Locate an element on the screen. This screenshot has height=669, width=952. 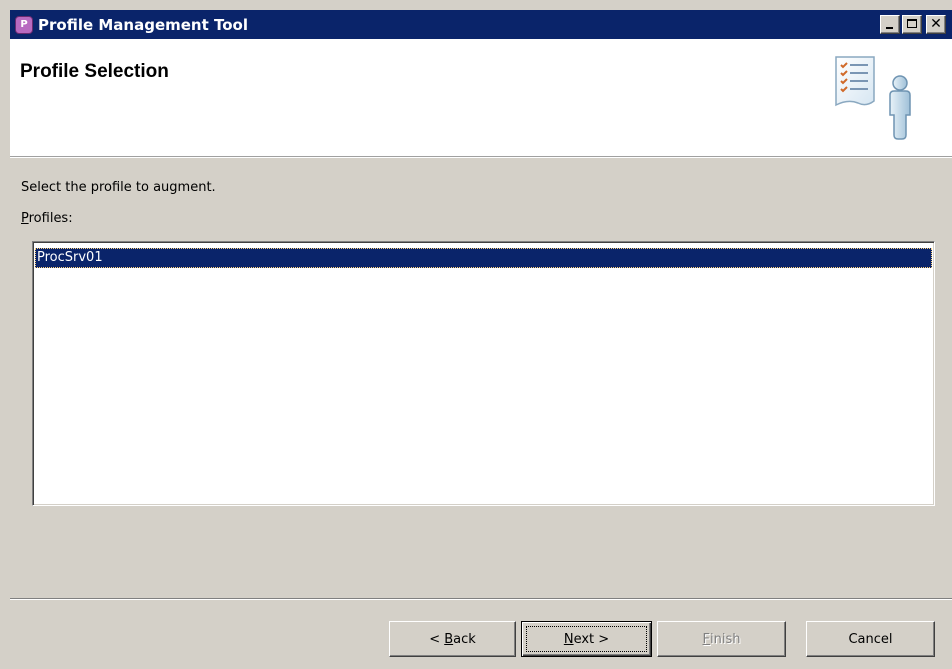
back-button-prefix: < is located at coordinates (437, 639).